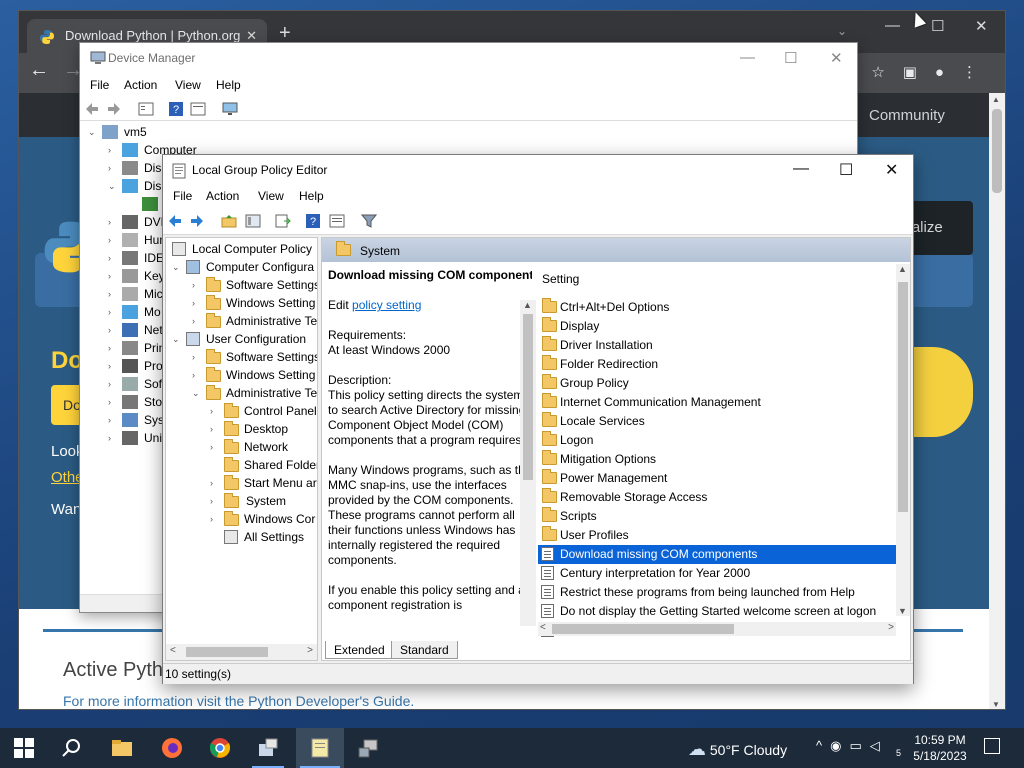 Image resolution: width=1024 pixels, height=768 pixels. Describe the element at coordinates (907, 115) in the screenshot. I see `nav-community: Community` at that location.